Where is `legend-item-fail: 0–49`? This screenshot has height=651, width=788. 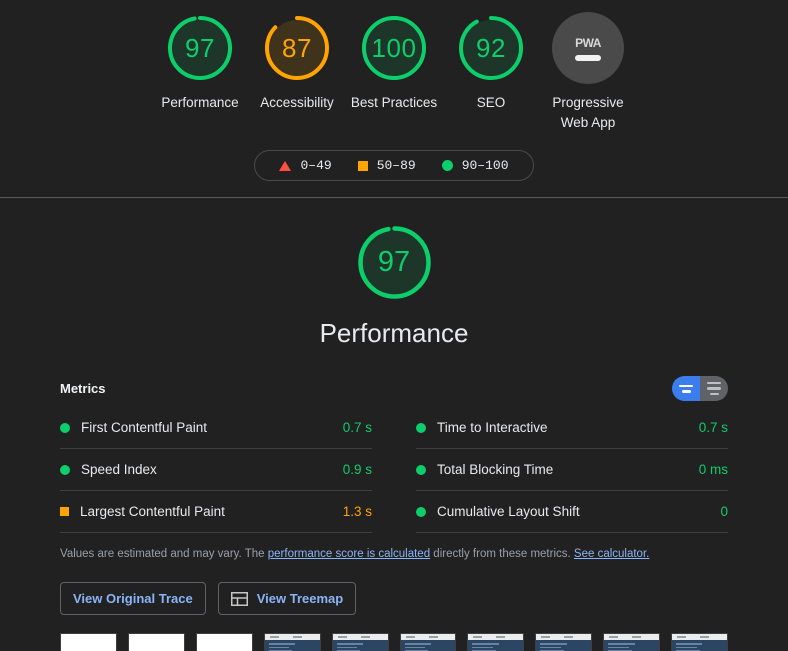
legend-item-fail: 0–49 is located at coordinates (305, 165).